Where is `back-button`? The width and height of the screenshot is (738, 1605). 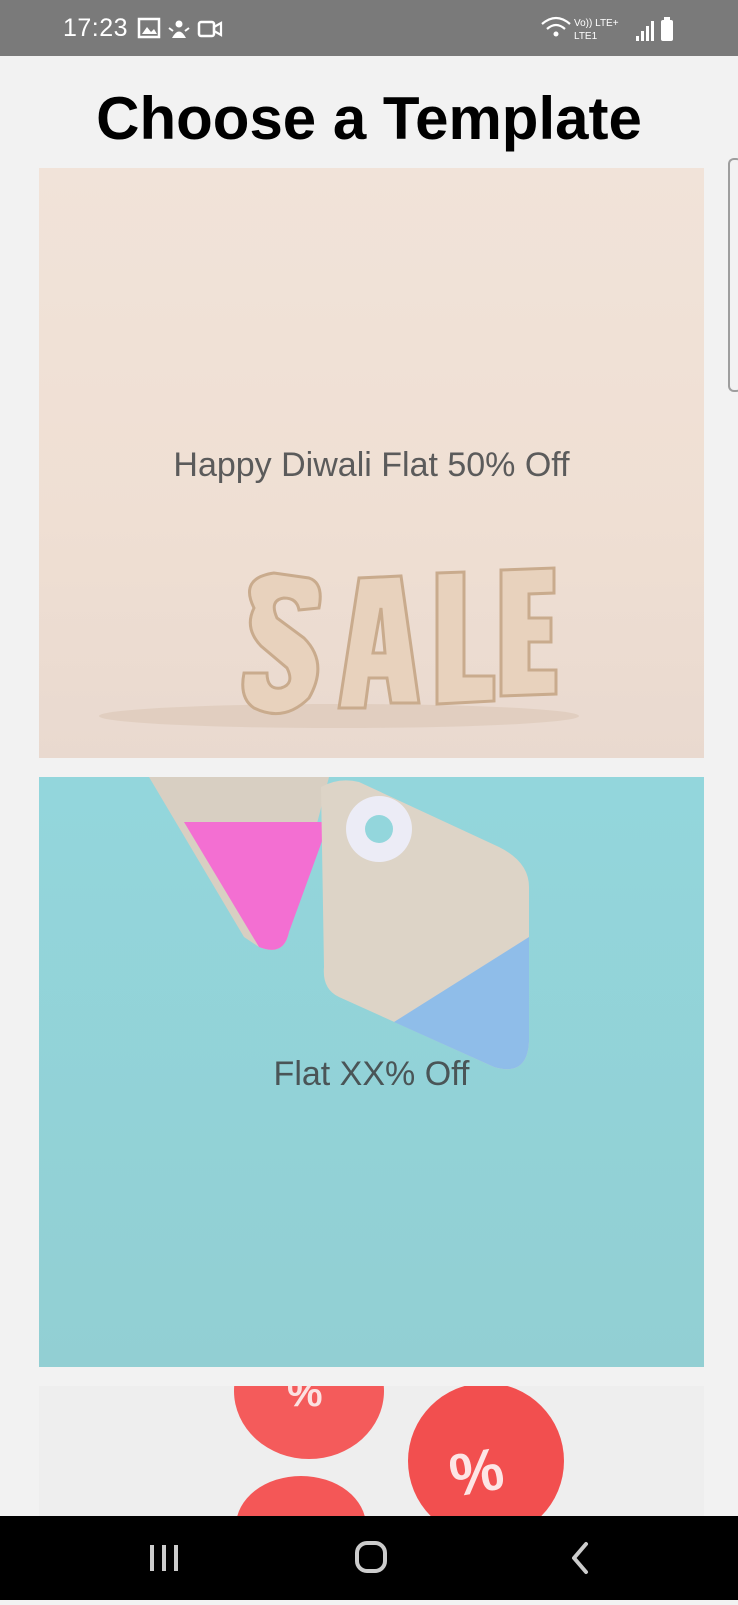 back-button is located at coordinates (578, 1558).